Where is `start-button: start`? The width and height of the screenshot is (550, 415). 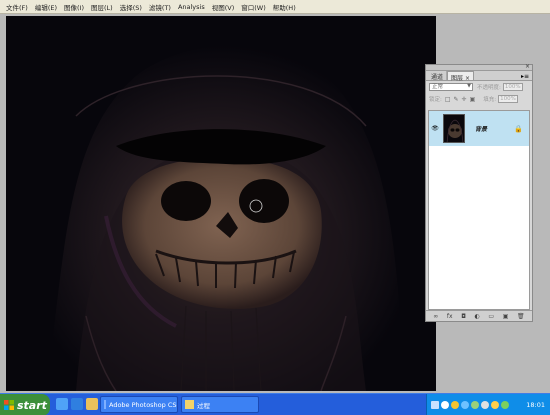 start-button: start is located at coordinates (25, 404).